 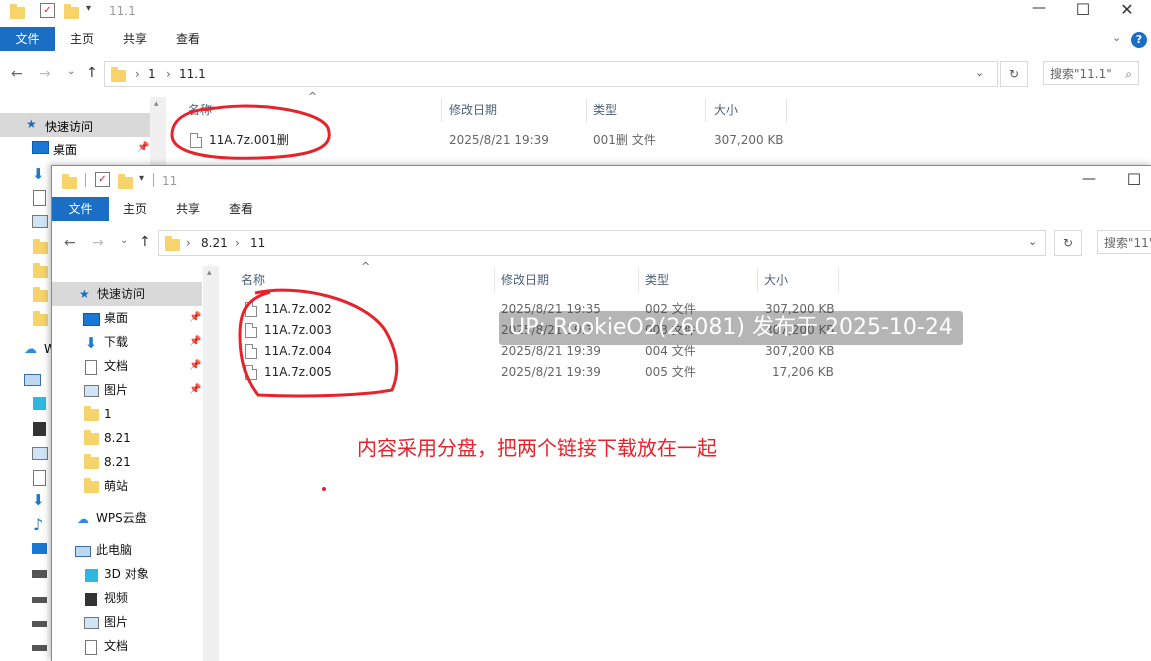 I want to click on annotation-dot, so click(x=324, y=489).